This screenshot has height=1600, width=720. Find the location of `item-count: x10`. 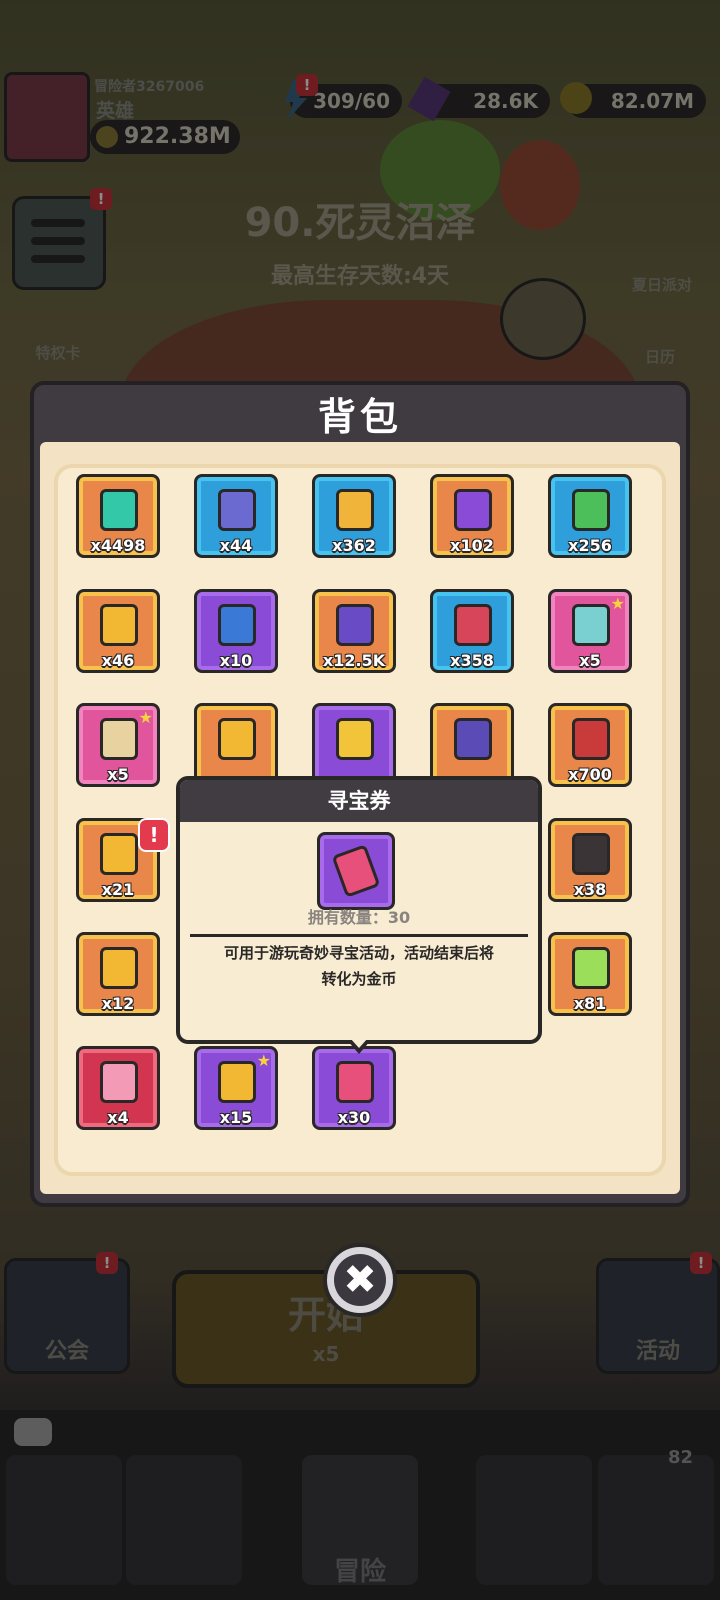

item-count: x10 is located at coordinates (236, 660).